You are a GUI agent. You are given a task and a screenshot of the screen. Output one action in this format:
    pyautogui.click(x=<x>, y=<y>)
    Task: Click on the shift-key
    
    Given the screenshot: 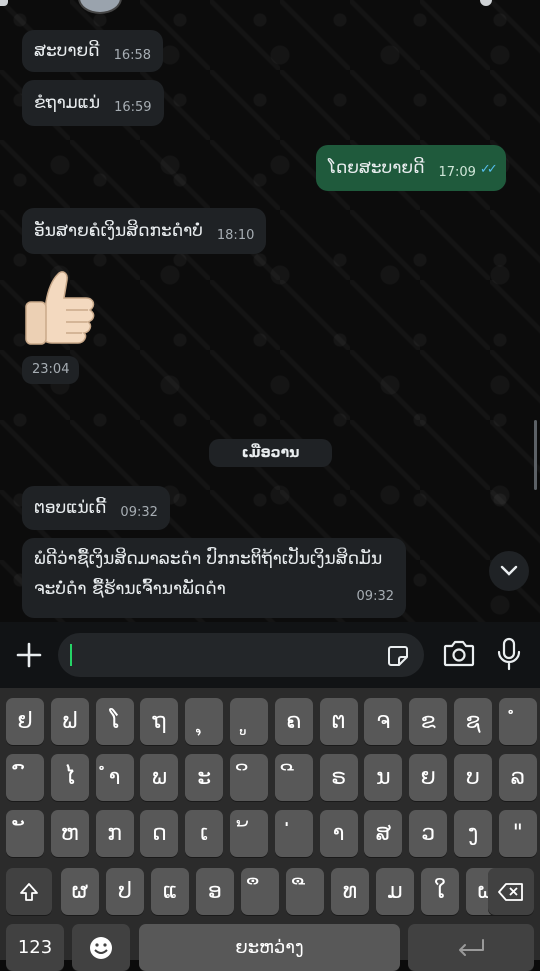 What is the action you would take?
    pyautogui.click(x=29, y=891)
    